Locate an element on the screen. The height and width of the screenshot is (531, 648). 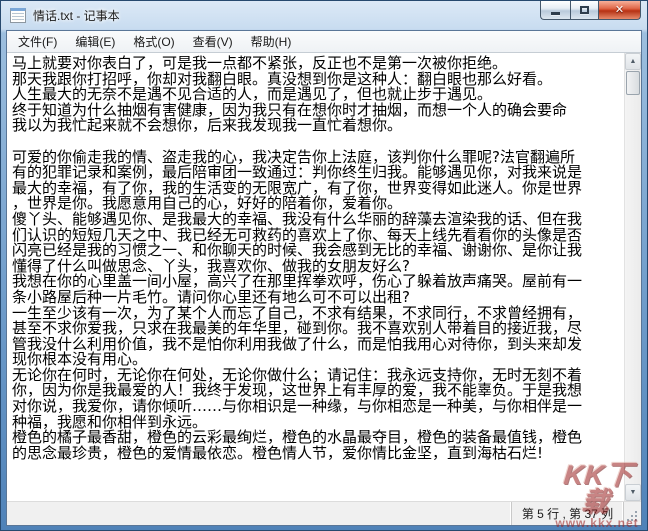
scroll-up-button: ▲ is located at coordinates (633, 61).